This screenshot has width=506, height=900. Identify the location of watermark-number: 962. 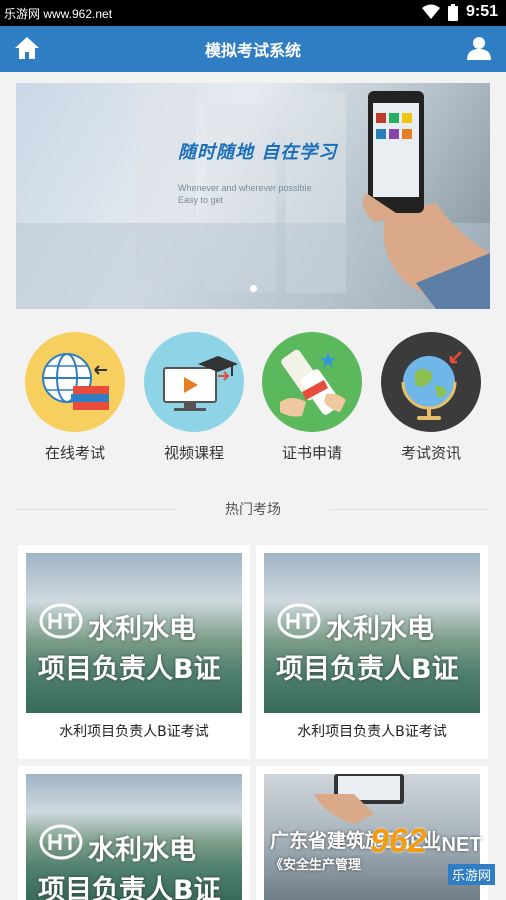
(398, 841).